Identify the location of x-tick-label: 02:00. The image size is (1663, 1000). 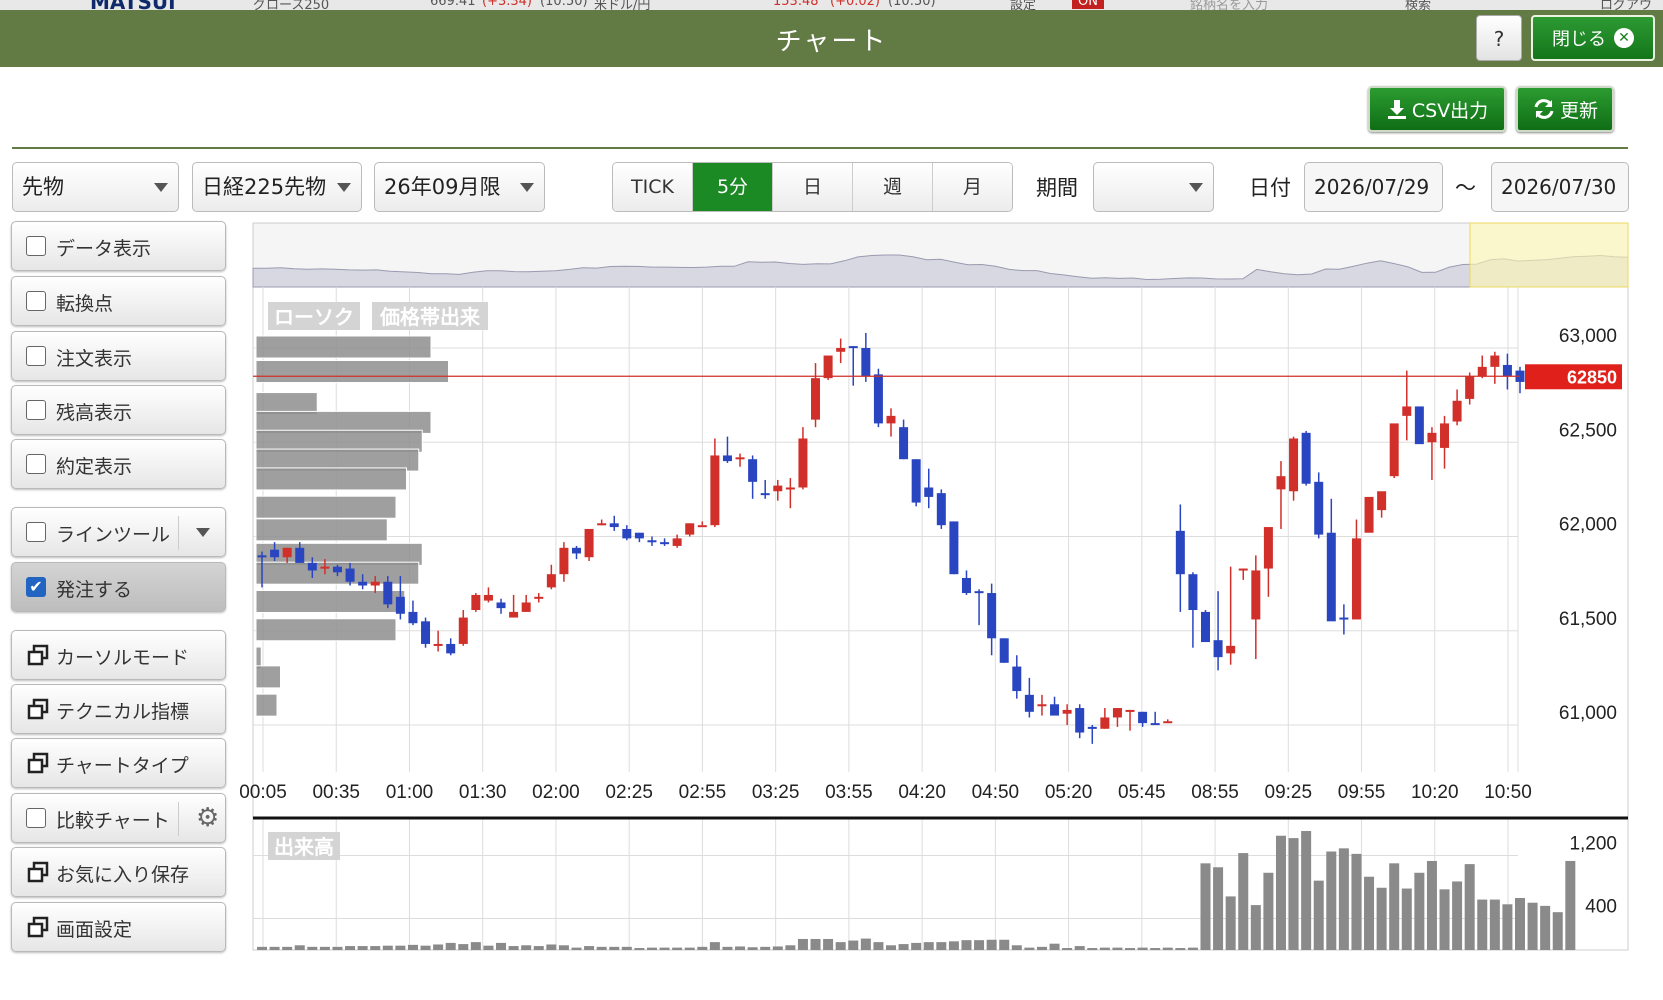
(556, 792).